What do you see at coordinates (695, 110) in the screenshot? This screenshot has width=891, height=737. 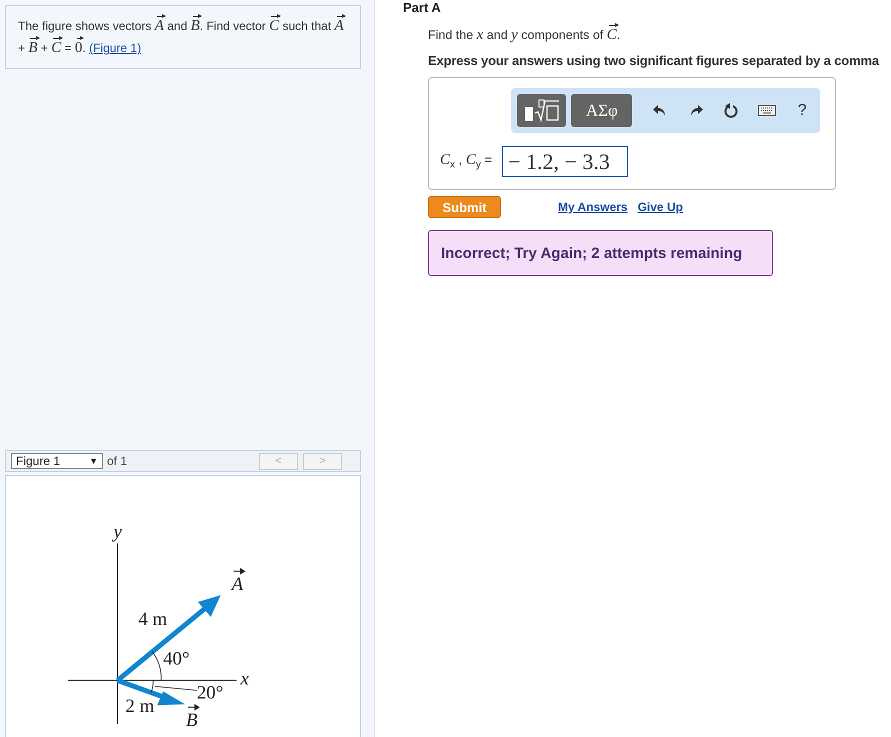 I see `redo-icon` at bounding box center [695, 110].